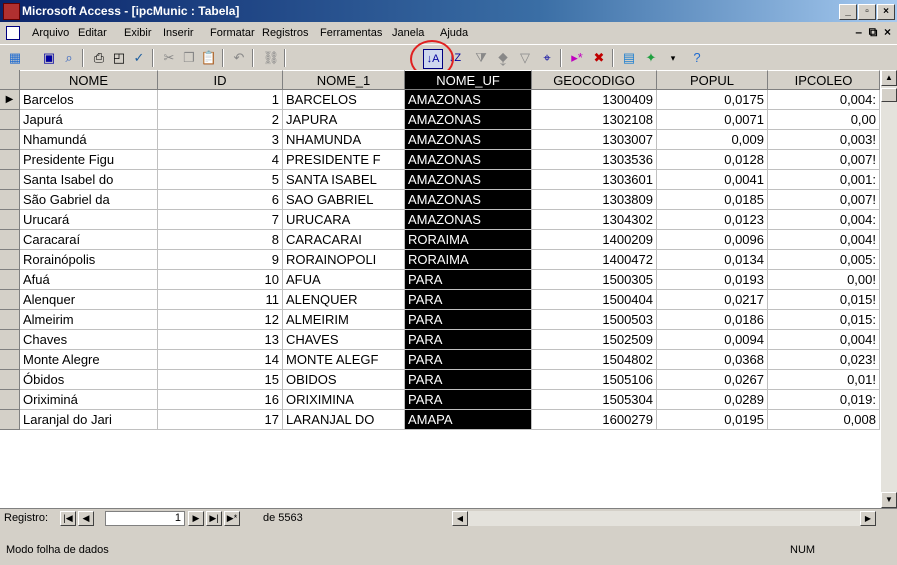 Image resolution: width=897 pixels, height=565 pixels. I want to click on col-popul-cell: 0,0123, so click(712, 220).